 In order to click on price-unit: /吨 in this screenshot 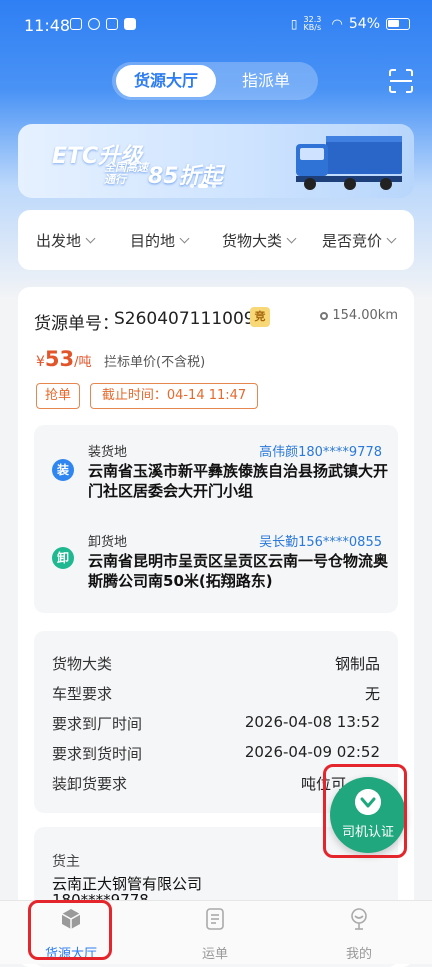, I will do `click(83, 362)`.